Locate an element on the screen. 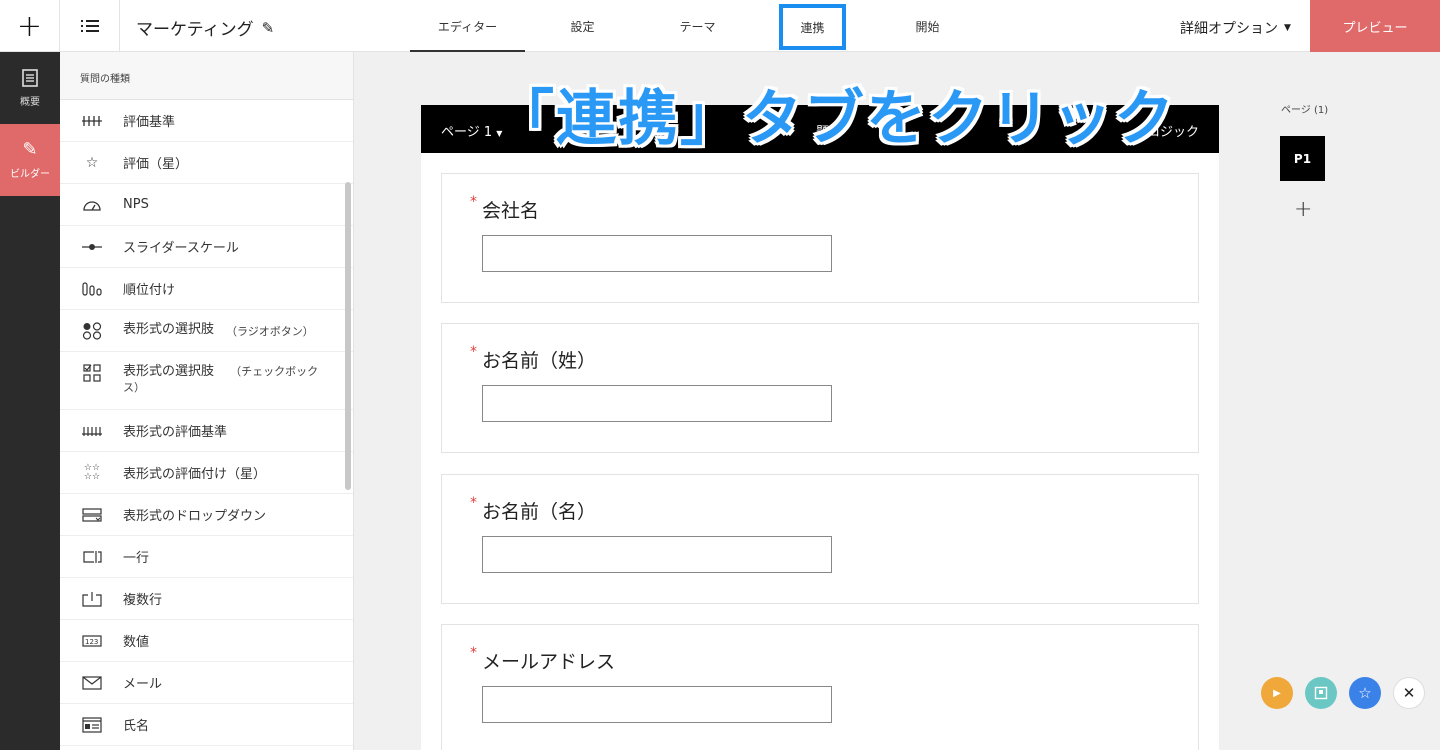 This screenshot has width=1440, height=750. question-type-label: 評価基準 is located at coordinates (149, 122).